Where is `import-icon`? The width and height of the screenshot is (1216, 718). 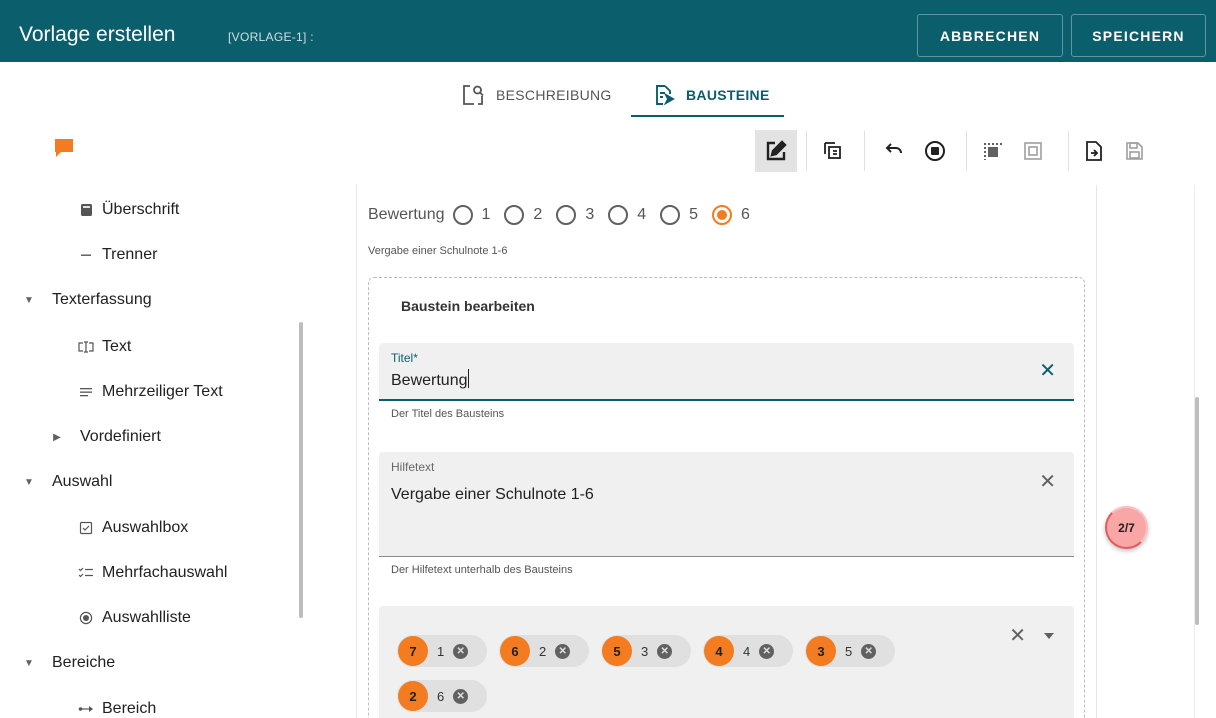
import-icon is located at coordinates (1094, 151).